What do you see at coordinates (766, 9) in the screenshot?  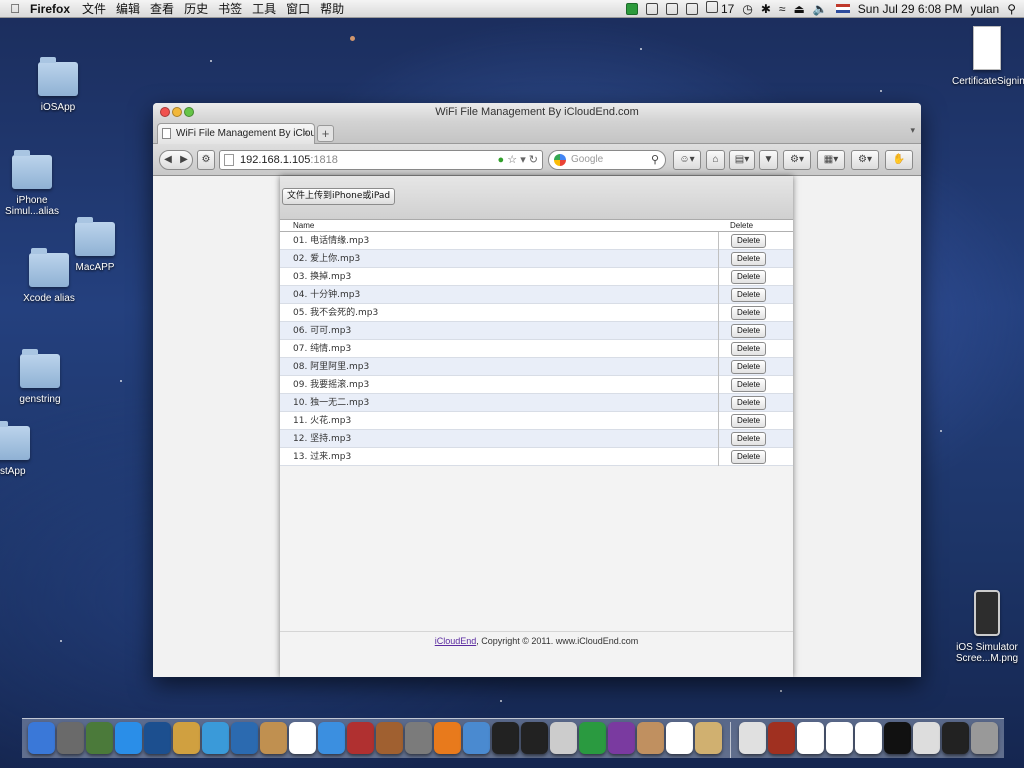 I see `bluetooth-icon: ✱` at bounding box center [766, 9].